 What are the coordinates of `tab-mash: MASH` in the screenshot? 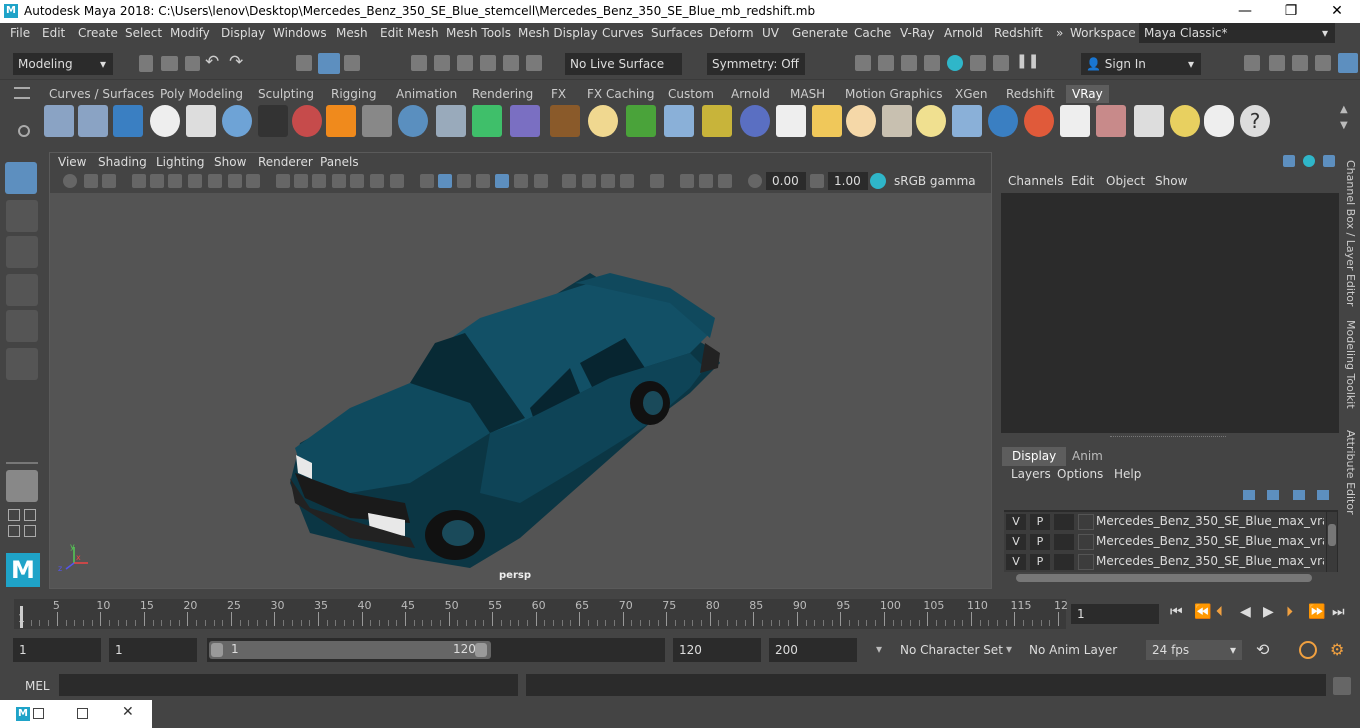 It's located at (807, 94).